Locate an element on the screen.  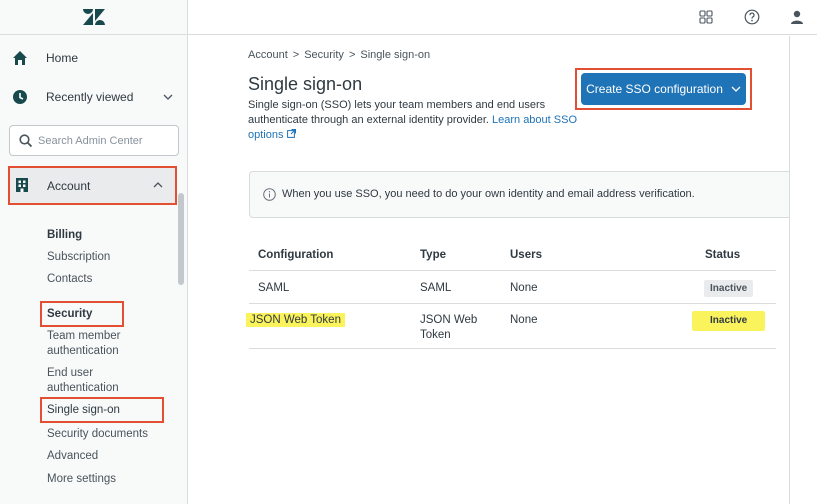
help-icon is located at coordinates (752, 17).